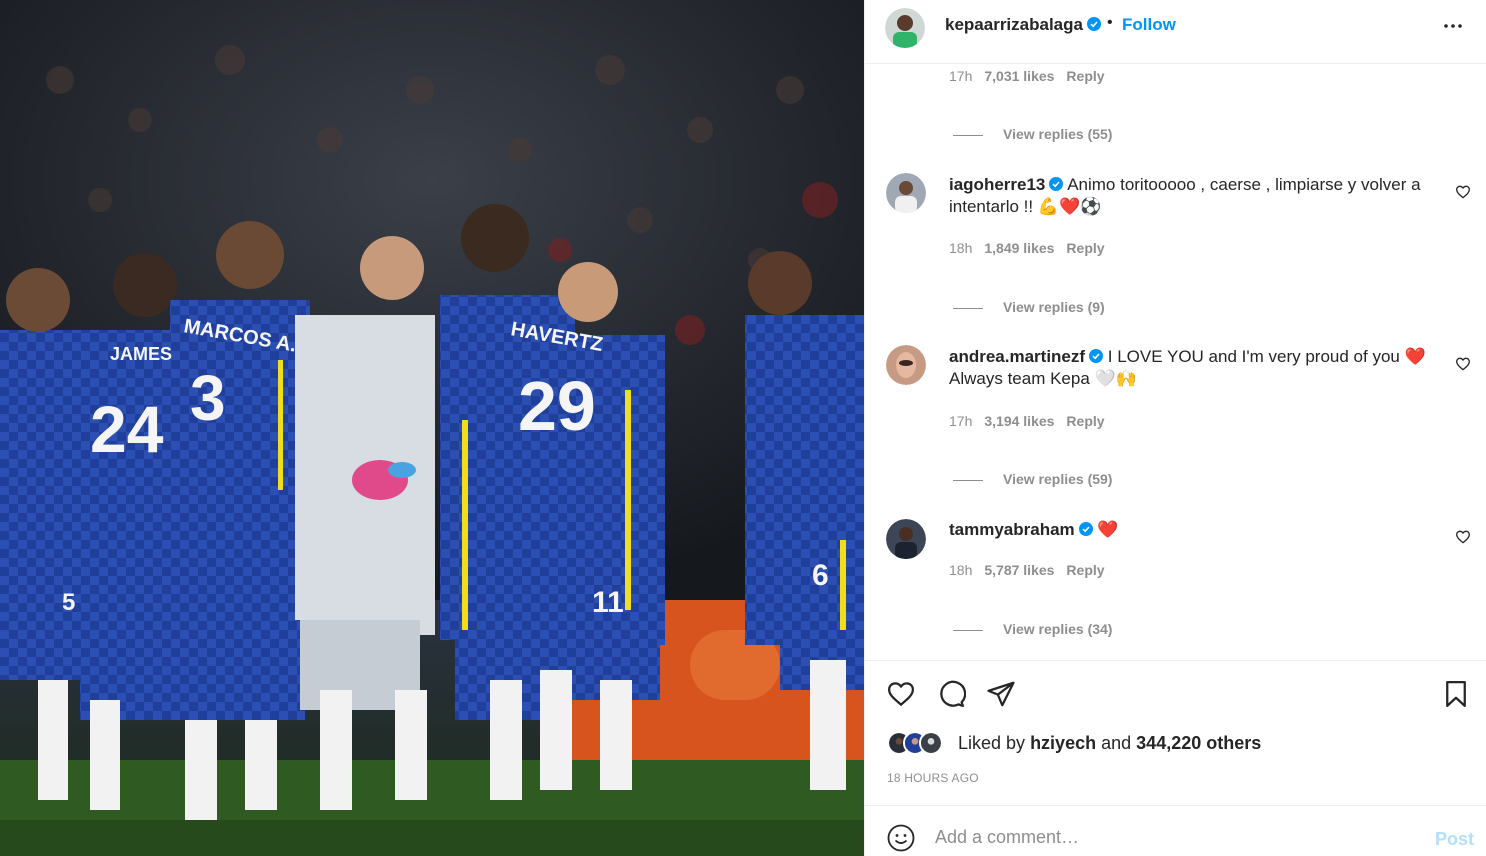 The image size is (1486, 856). I want to click on view-replies-button: View replies (9), so click(1029, 307).